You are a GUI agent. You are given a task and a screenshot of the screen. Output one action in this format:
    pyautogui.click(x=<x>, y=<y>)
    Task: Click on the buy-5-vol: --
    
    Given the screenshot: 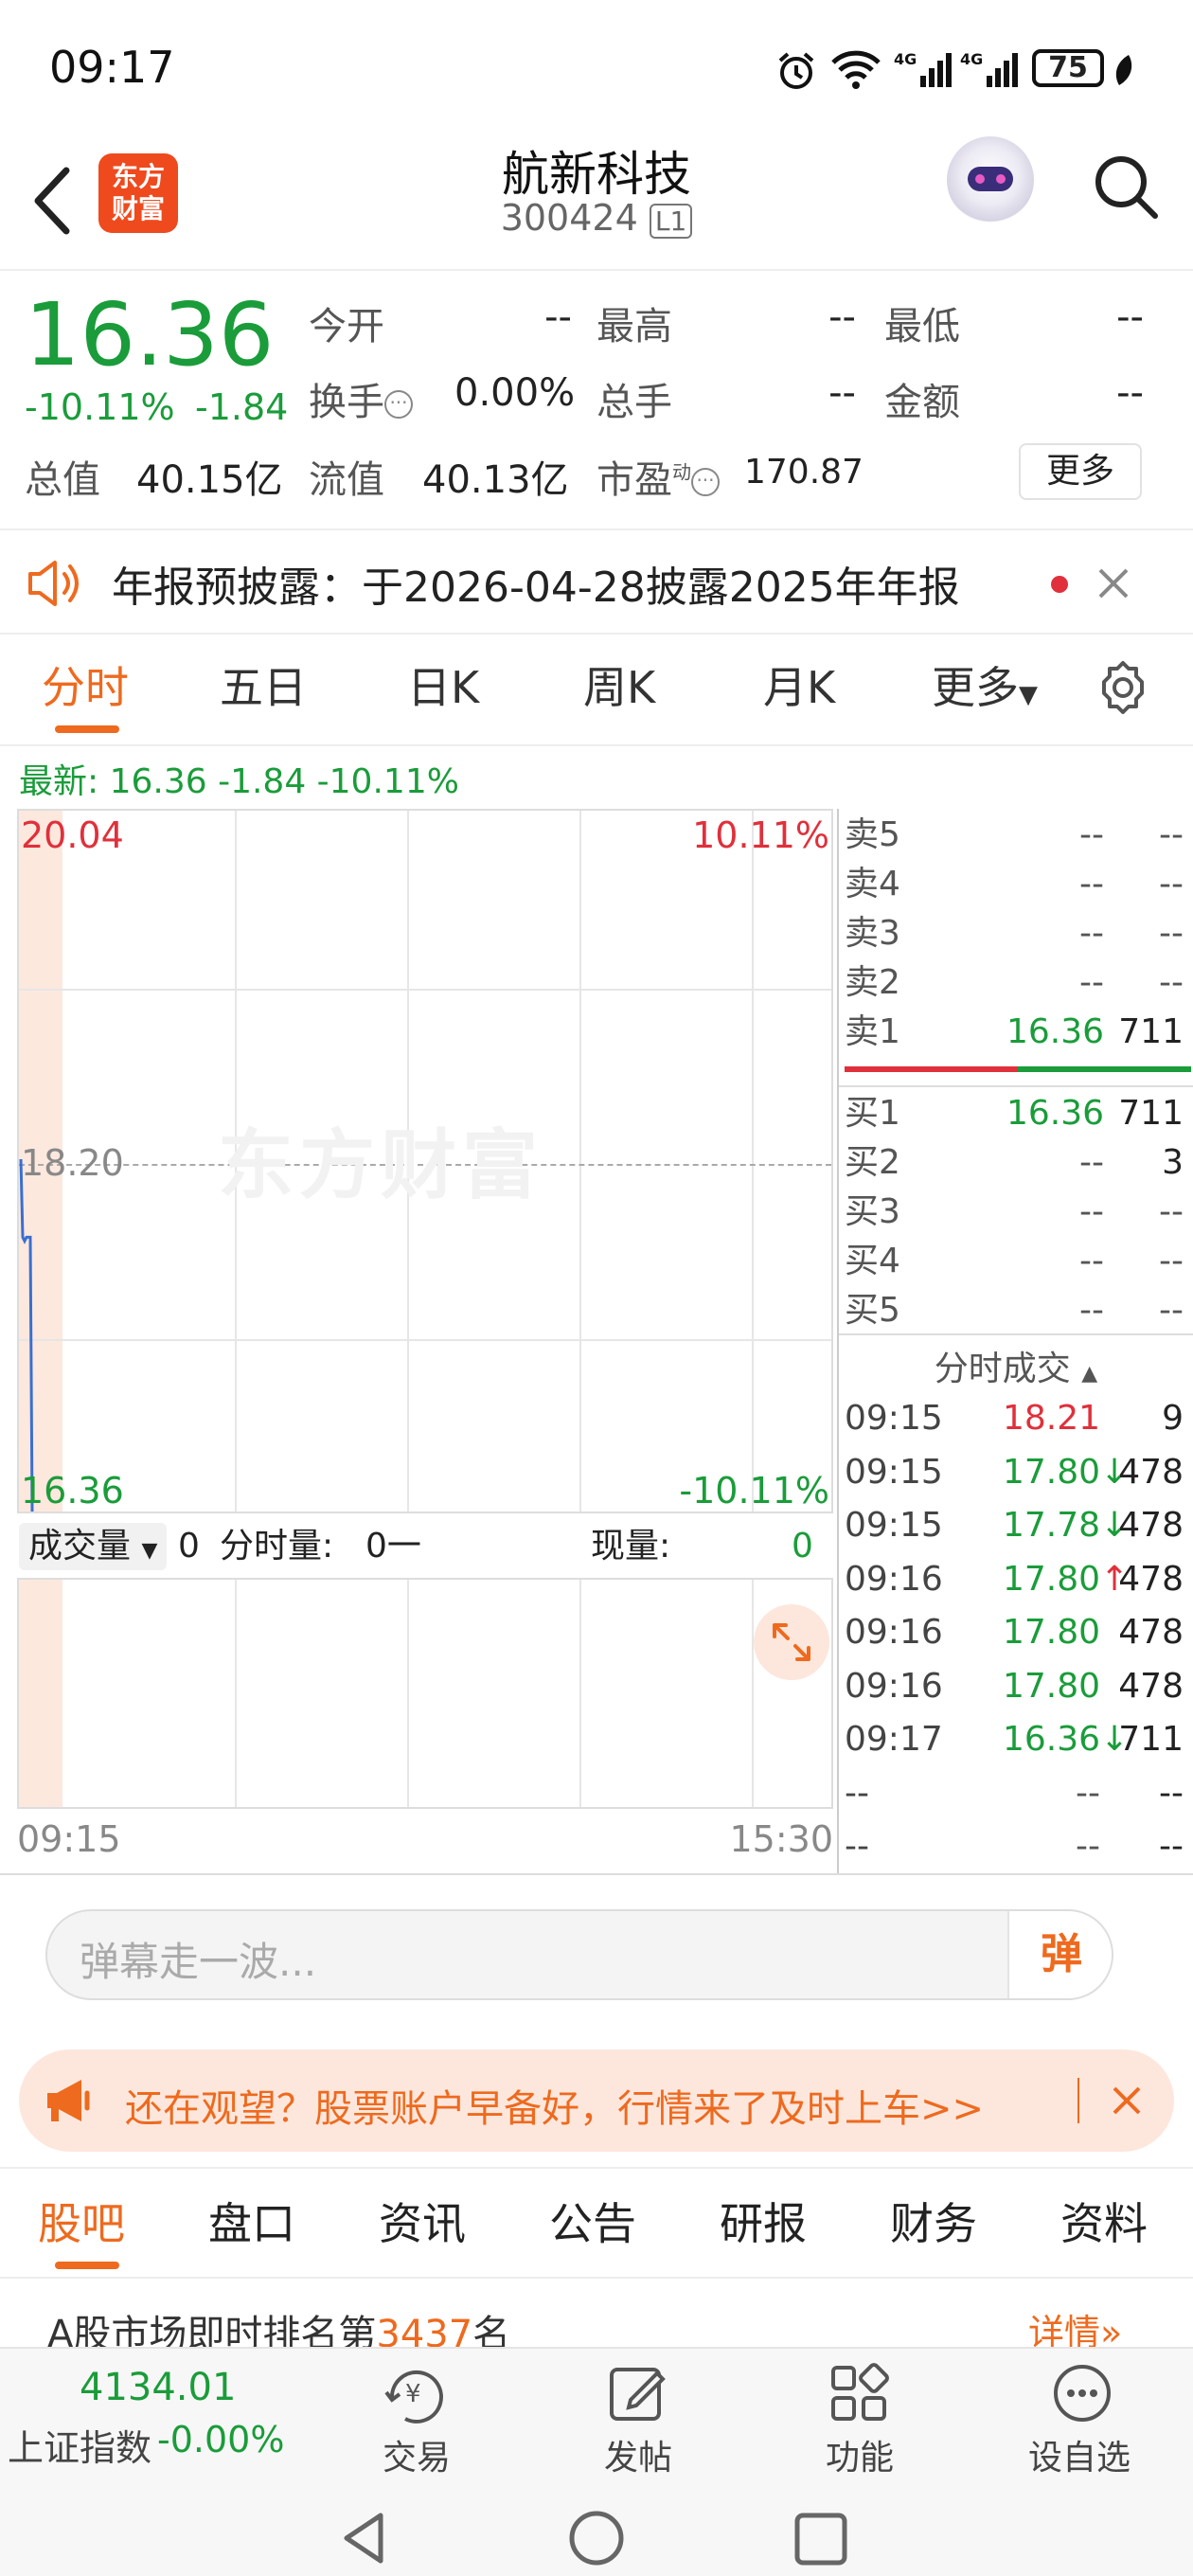 What is the action you would take?
    pyautogui.click(x=1171, y=1310)
    